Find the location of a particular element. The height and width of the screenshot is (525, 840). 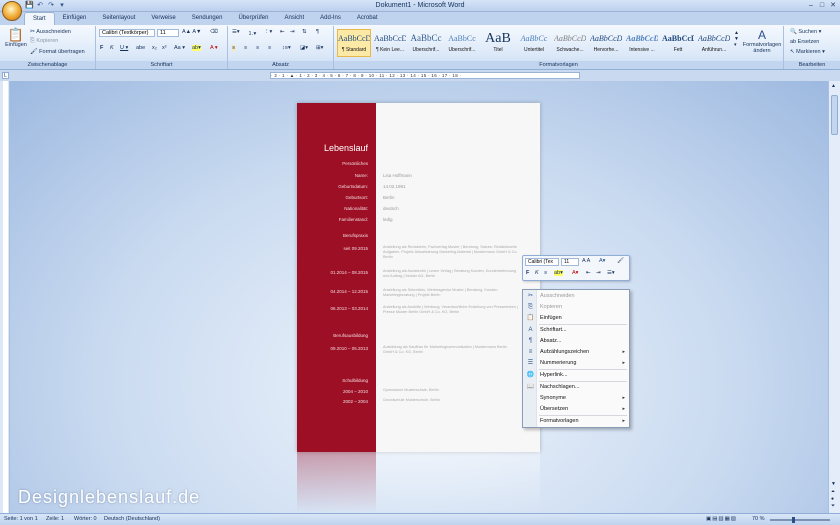

style-standard: AaBbCcDc ¶ Standard is located at coordinates (354, 43).